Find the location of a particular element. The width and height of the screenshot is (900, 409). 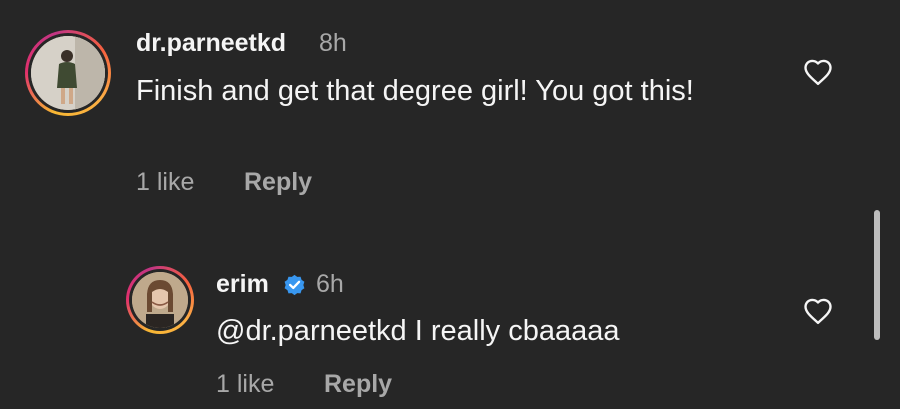

comment-username: erim is located at coordinates (242, 284).